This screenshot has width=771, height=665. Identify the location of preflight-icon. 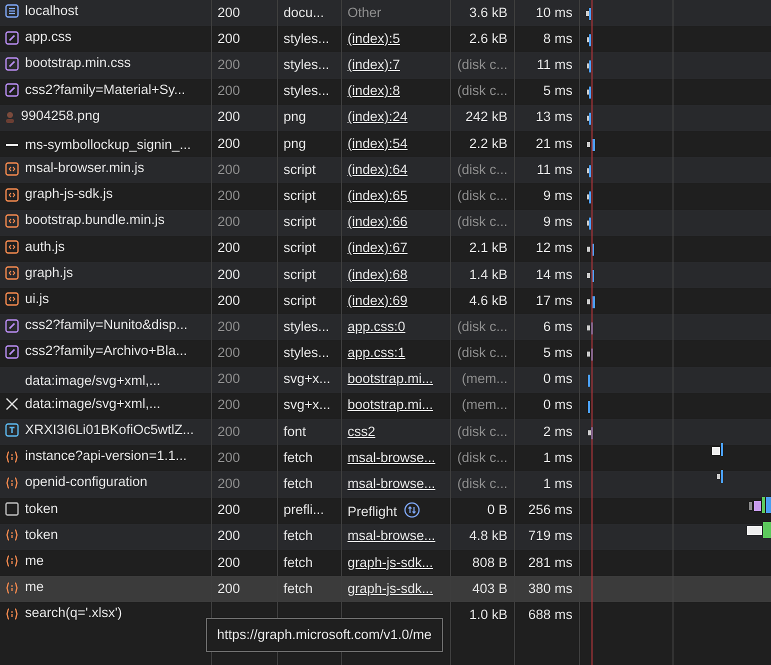
(412, 510).